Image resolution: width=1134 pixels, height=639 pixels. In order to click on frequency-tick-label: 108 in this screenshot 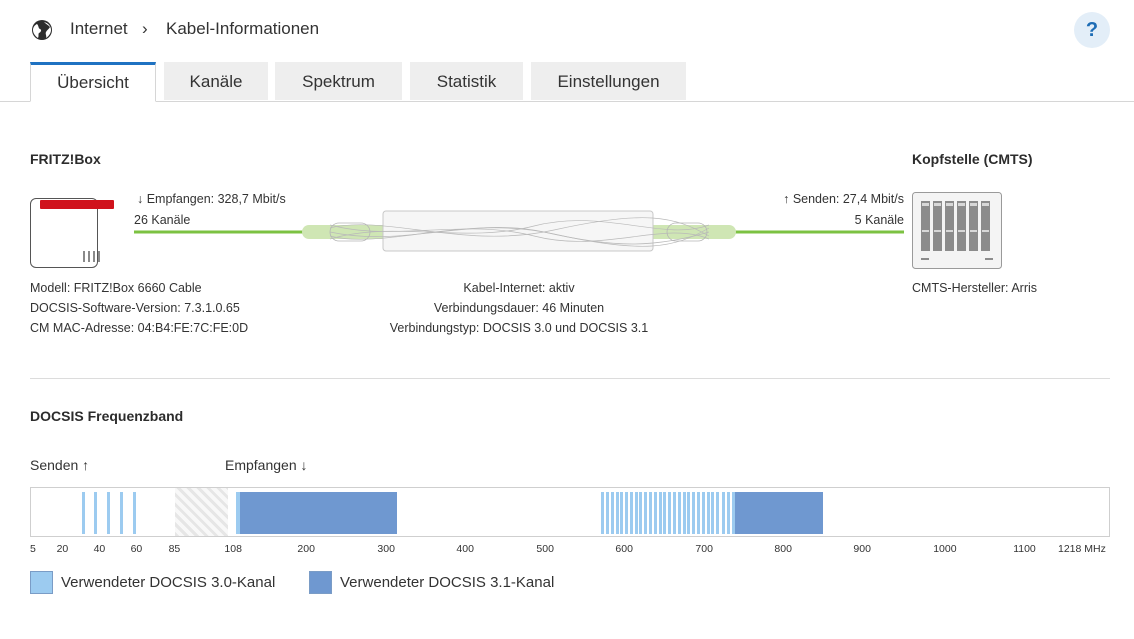, I will do `click(233, 549)`.